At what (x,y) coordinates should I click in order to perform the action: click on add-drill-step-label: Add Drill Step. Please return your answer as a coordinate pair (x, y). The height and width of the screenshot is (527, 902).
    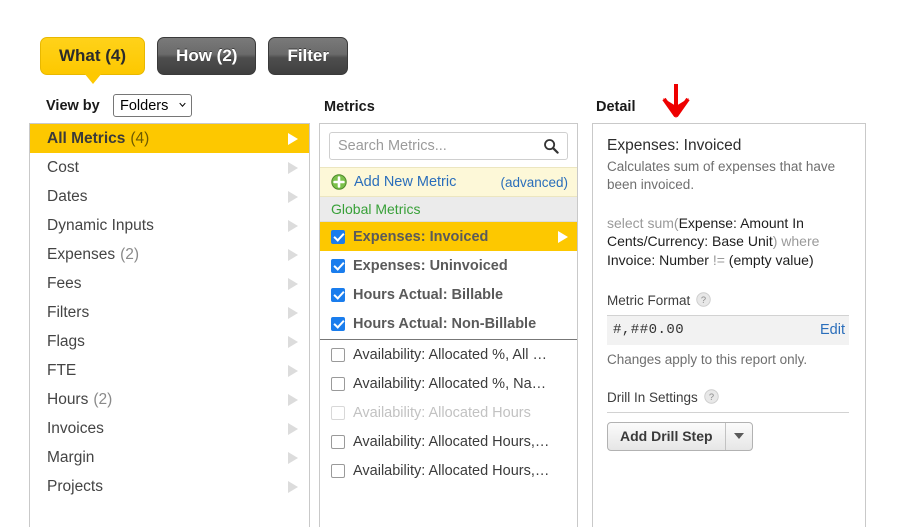
    Looking at the image, I should click on (666, 436).